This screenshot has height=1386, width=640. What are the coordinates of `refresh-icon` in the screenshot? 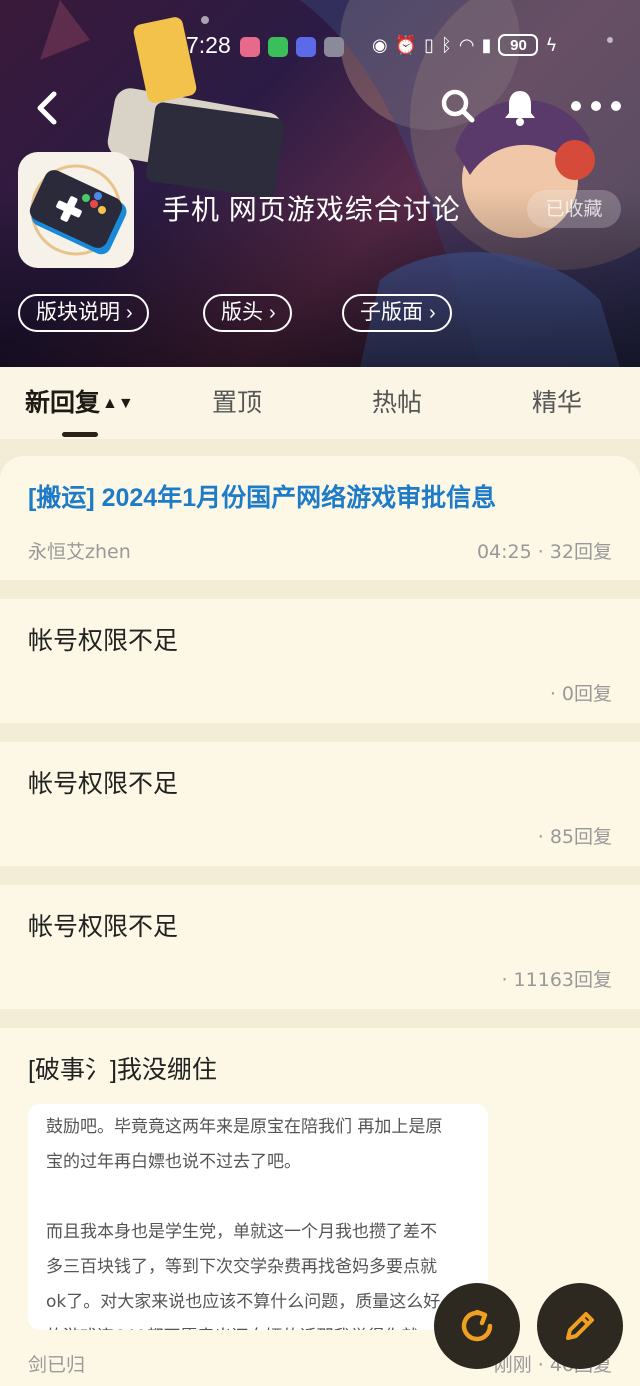 It's located at (477, 1325).